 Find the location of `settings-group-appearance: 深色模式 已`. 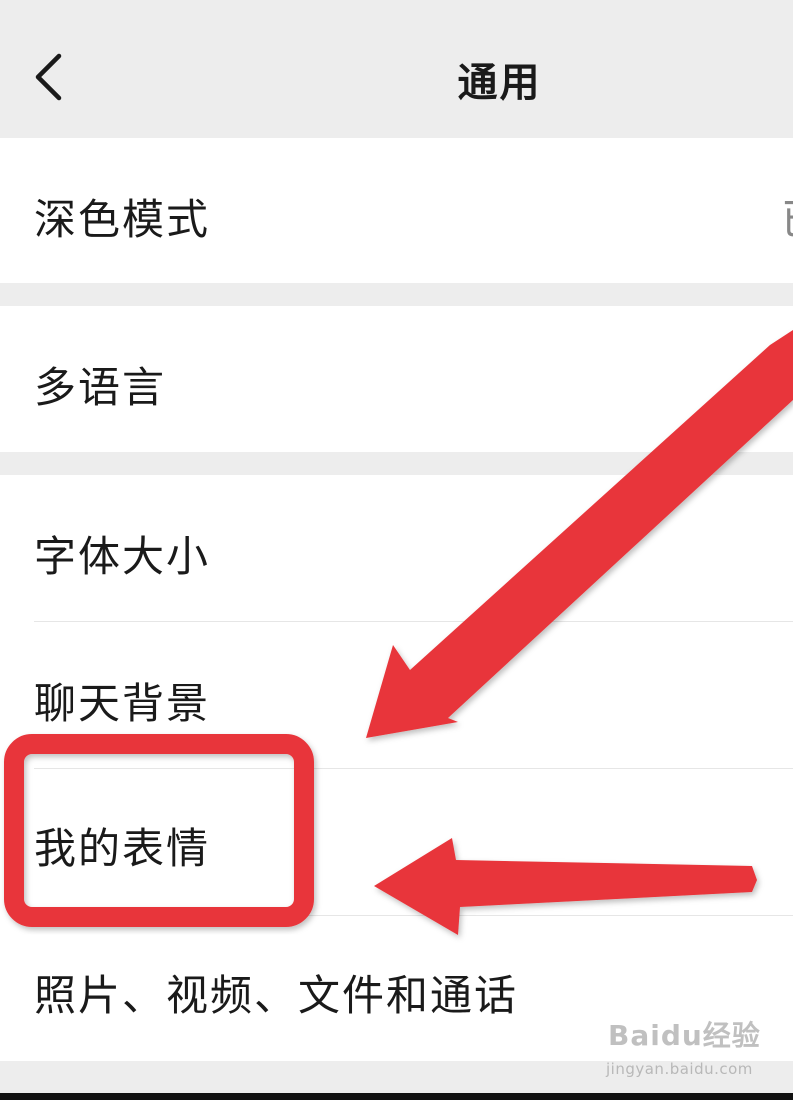

settings-group-appearance: 深色模式 已 is located at coordinates (396, 210).